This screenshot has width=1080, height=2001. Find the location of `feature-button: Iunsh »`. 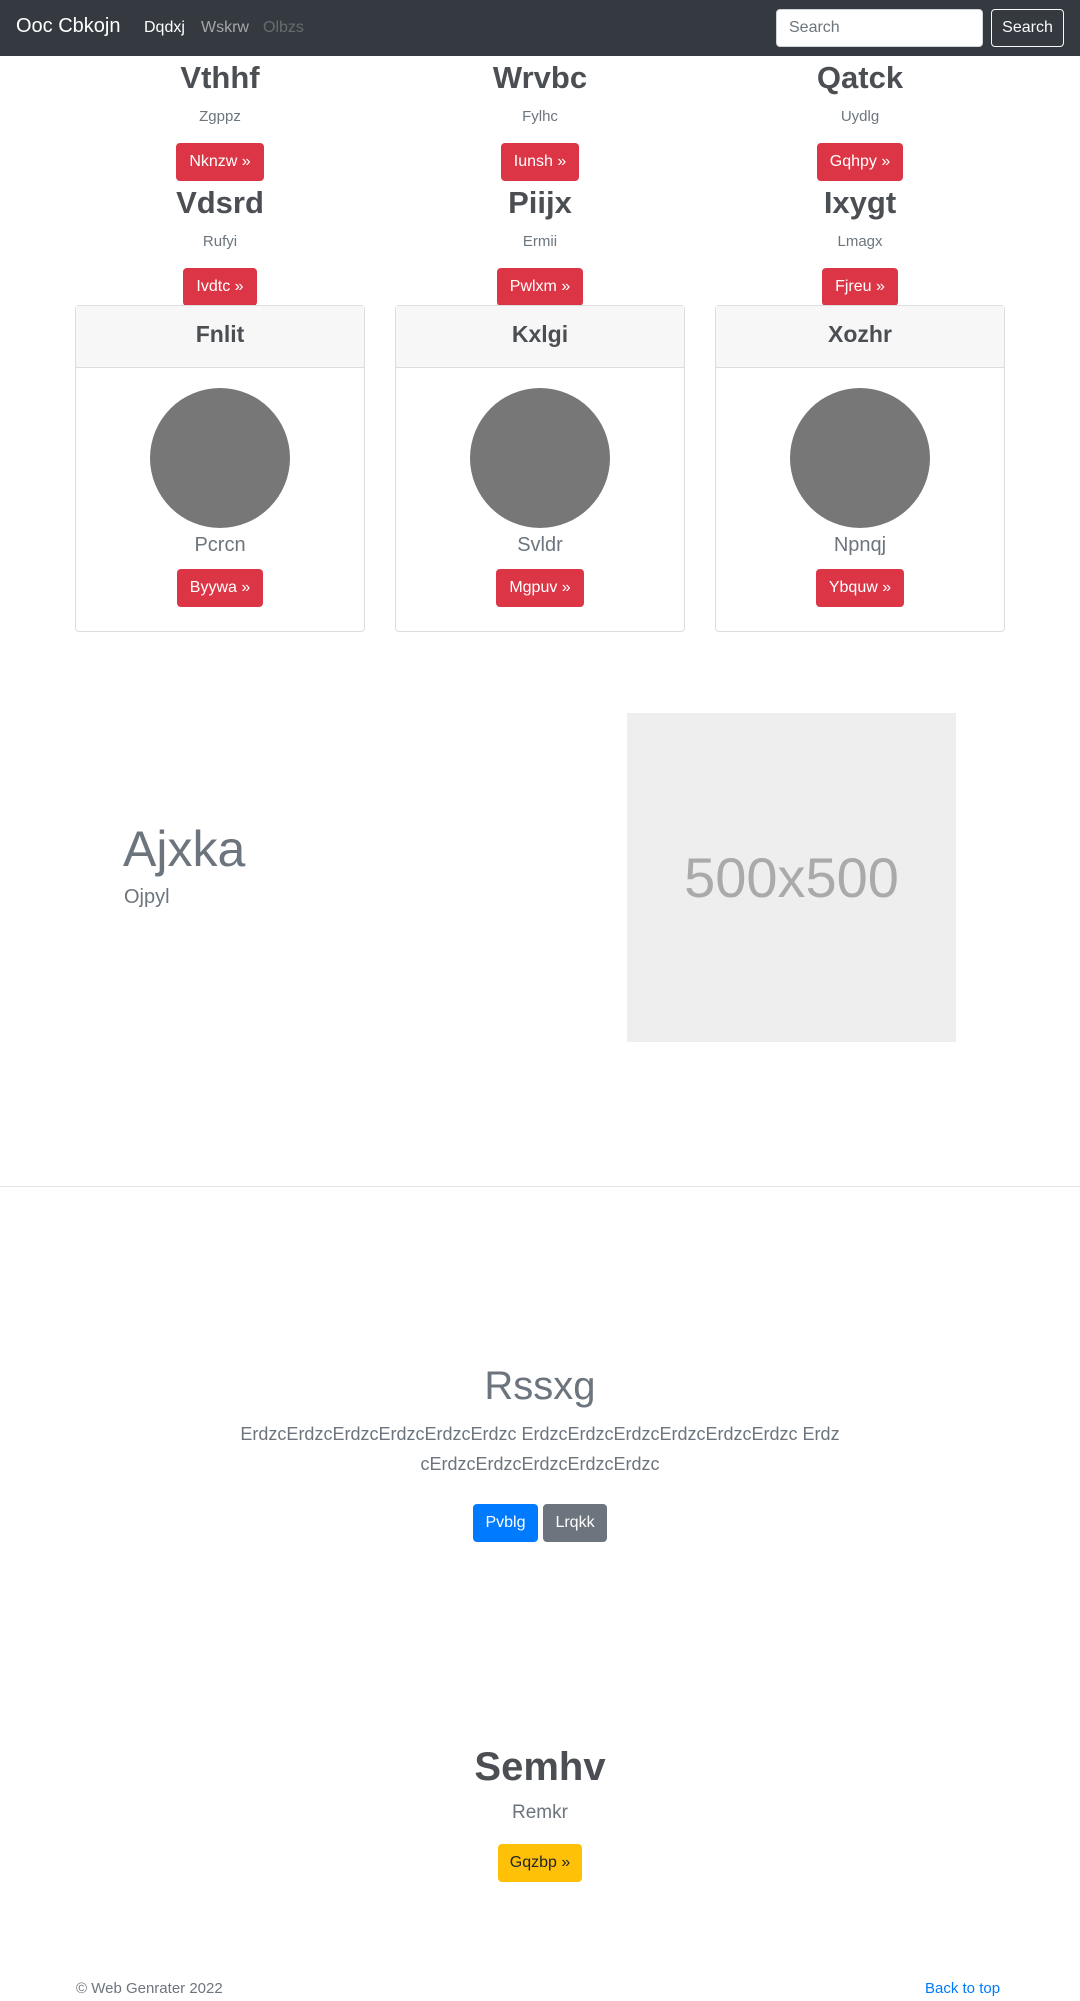

feature-button: Iunsh » is located at coordinates (540, 162).